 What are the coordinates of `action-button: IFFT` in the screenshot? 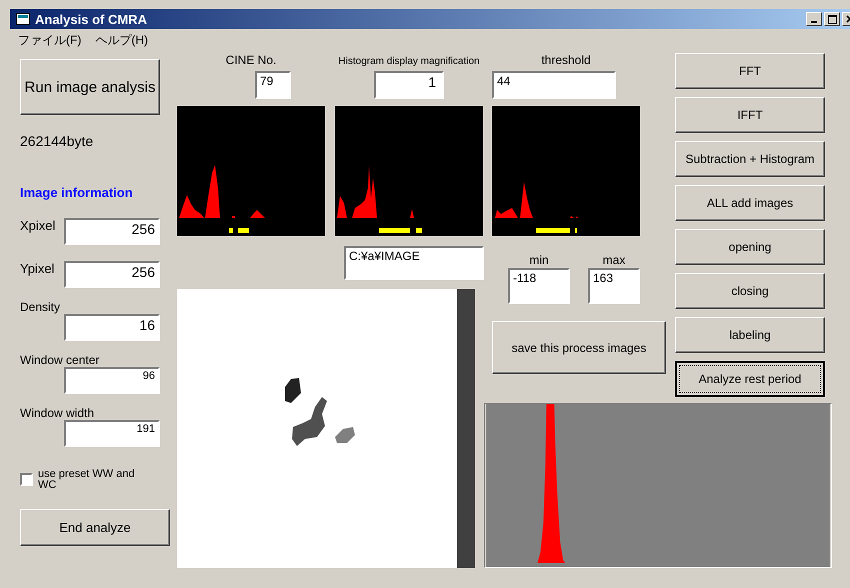 It's located at (750, 115).